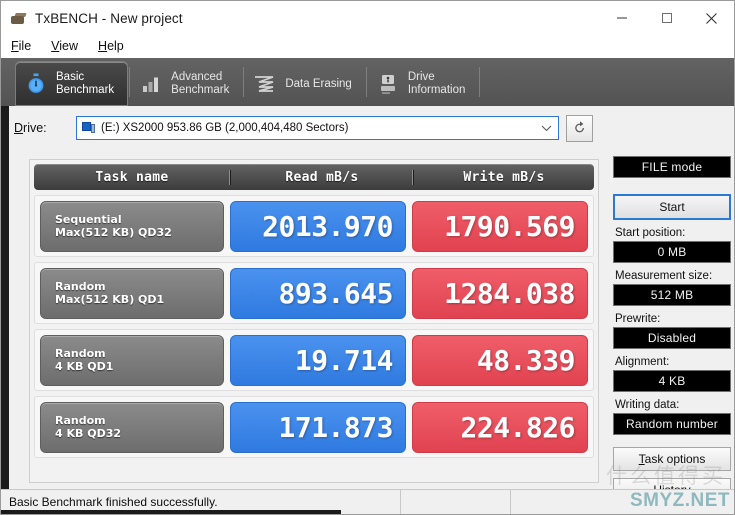 This screenshot has width=735, height=515. I want to click on menu-item-help: Help, so click(111, 46).